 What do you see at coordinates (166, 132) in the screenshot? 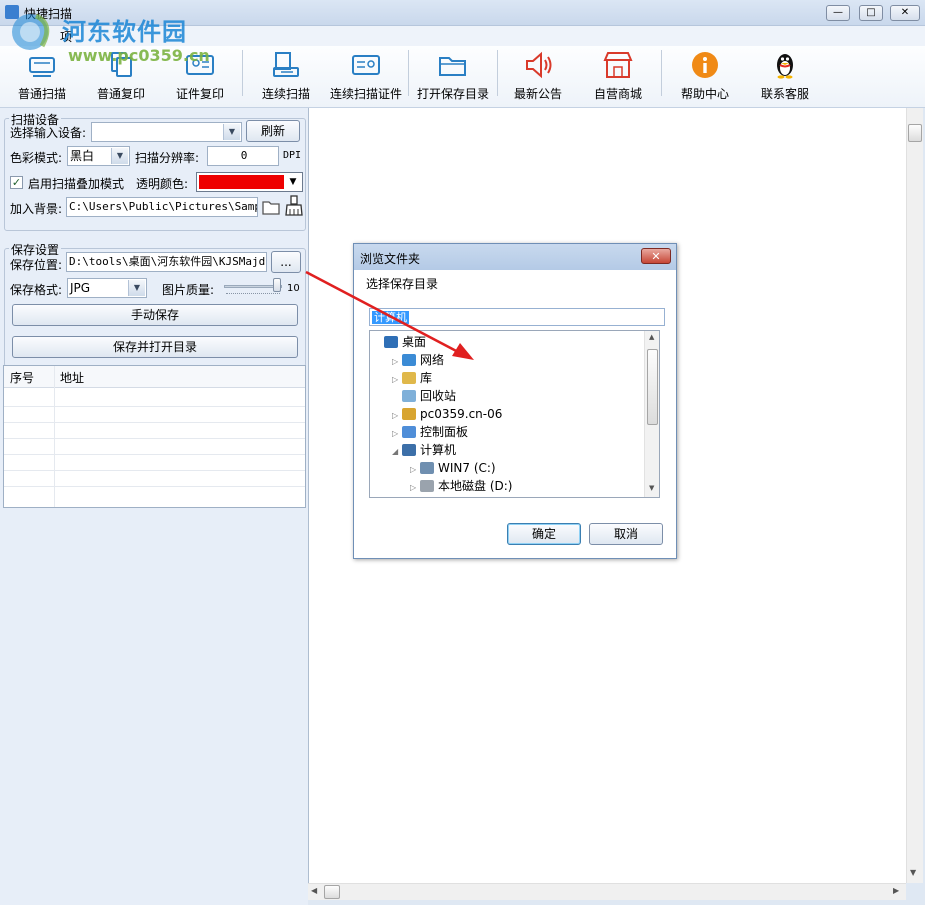
I see `device-select: ▼` at bounding box center [166, 132].